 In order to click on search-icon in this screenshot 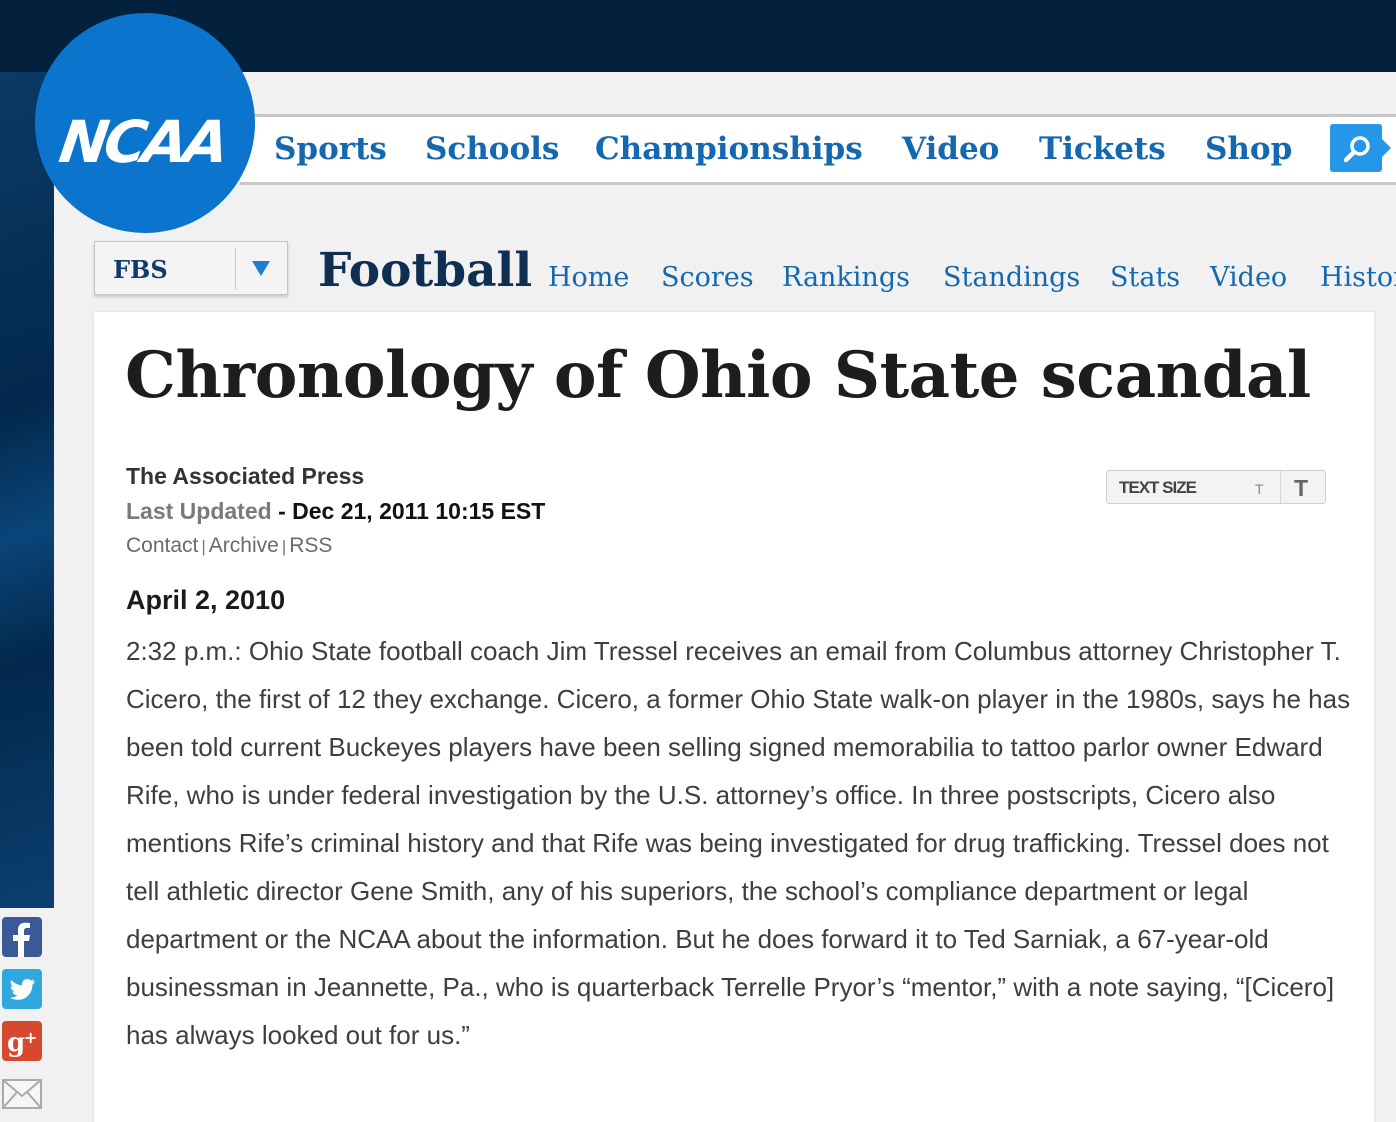, I will do `click(1356, 149)`.